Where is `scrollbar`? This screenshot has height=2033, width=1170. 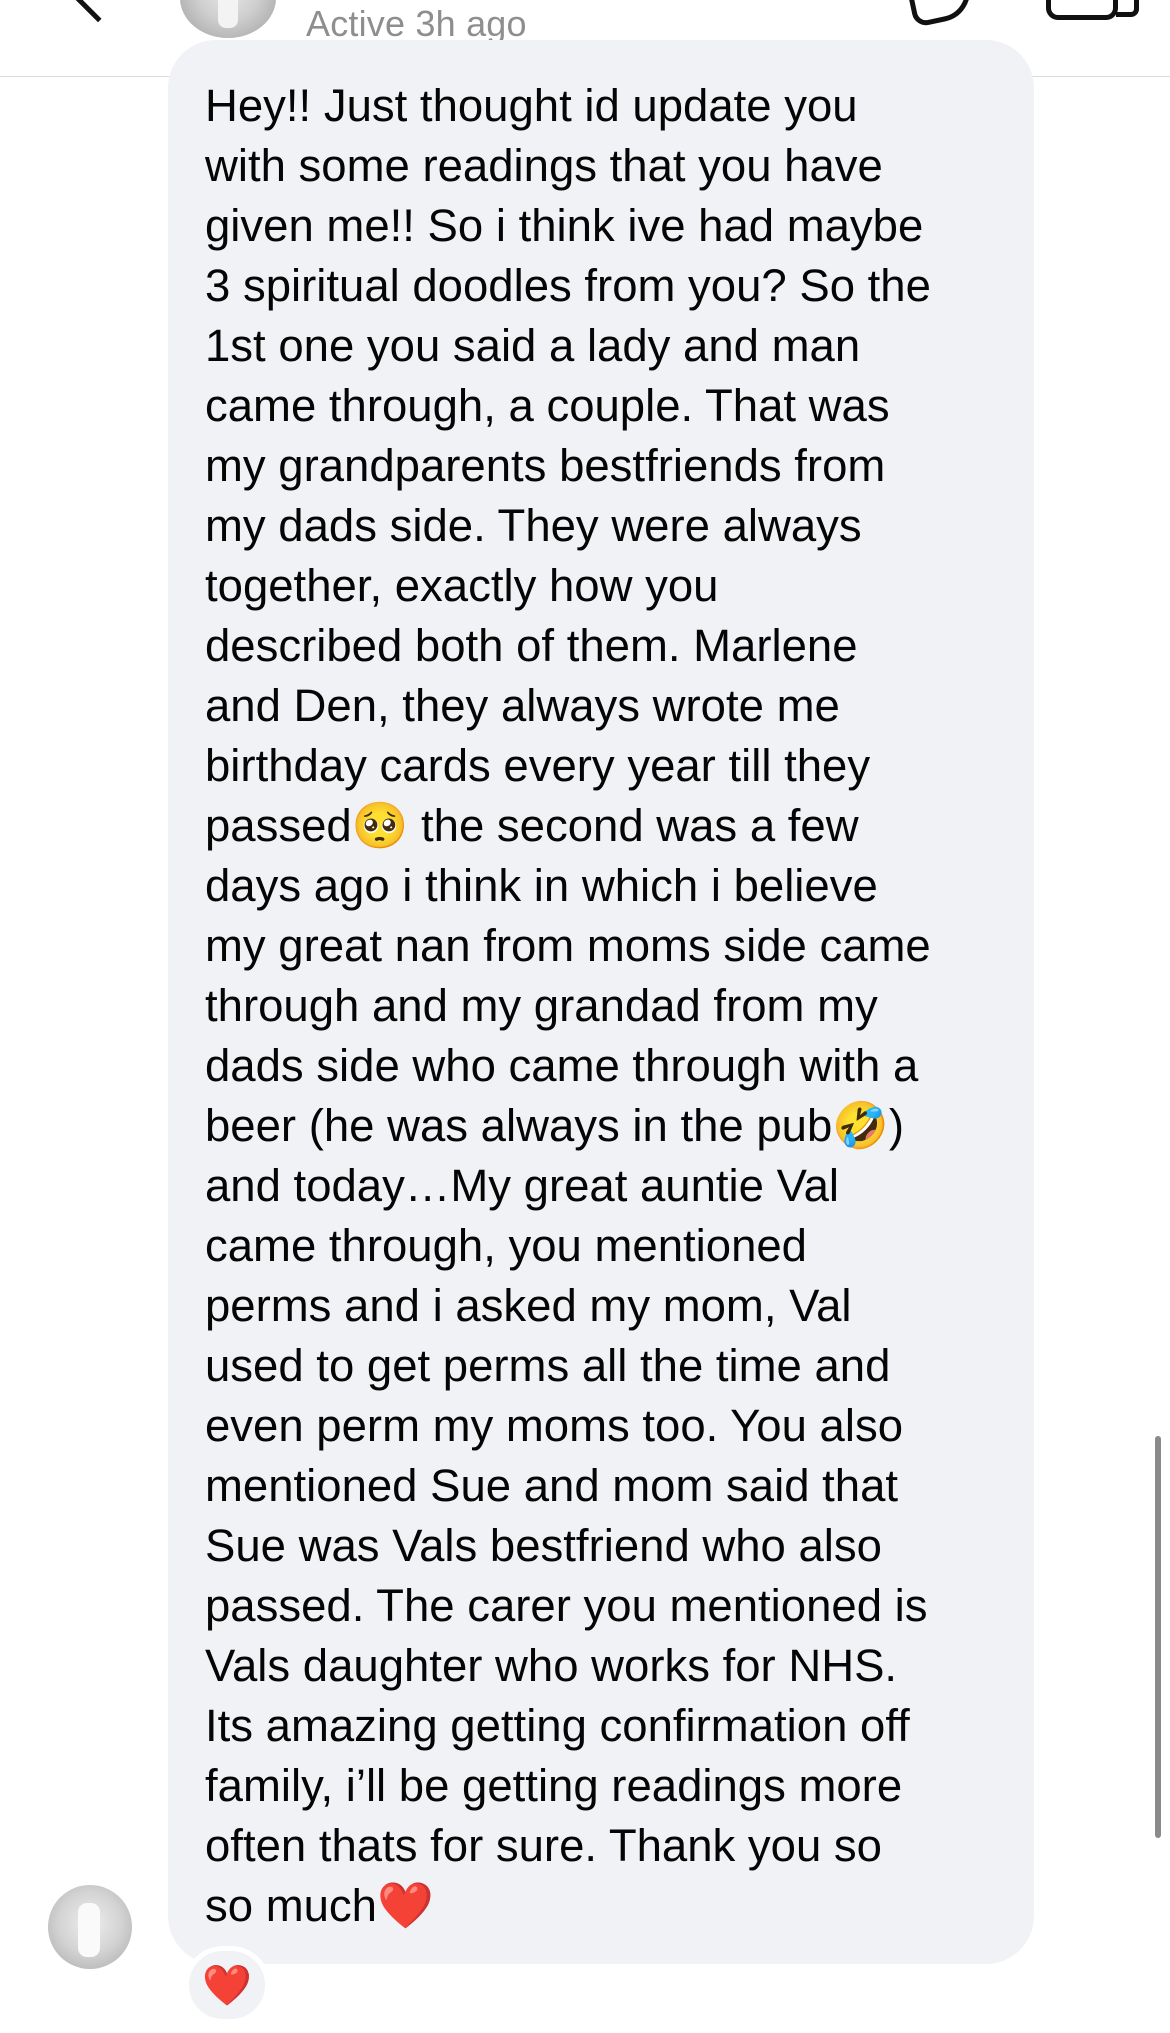
scrollbar is located at coordinates (1158, 1637).